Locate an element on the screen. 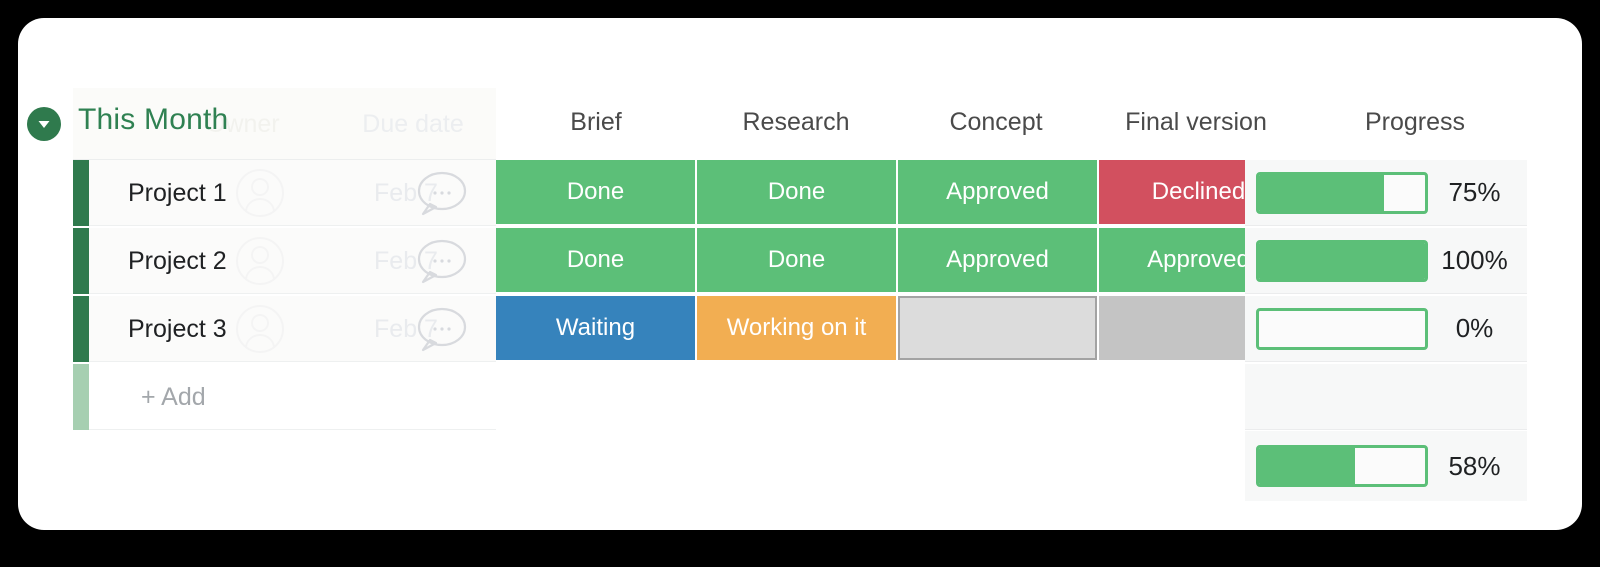 The height and width of the screenshot is (567, 1600). progress-summary-cell: 58% is located at coordinates (1386, 466).